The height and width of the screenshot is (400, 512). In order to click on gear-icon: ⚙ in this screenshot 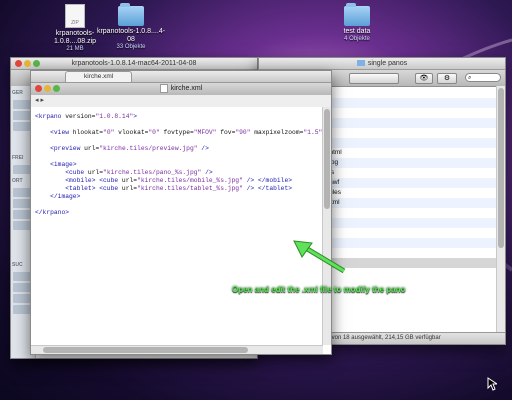, I will do `click(447, 78)`.